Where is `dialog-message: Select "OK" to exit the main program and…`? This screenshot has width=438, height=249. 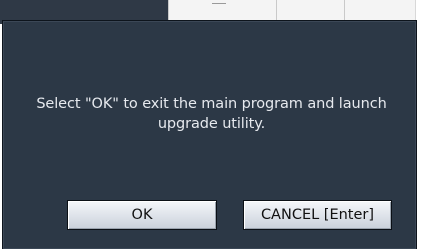 dialog-message: Select "OK" to exit the main program and… is located at coordinates (211, 114).